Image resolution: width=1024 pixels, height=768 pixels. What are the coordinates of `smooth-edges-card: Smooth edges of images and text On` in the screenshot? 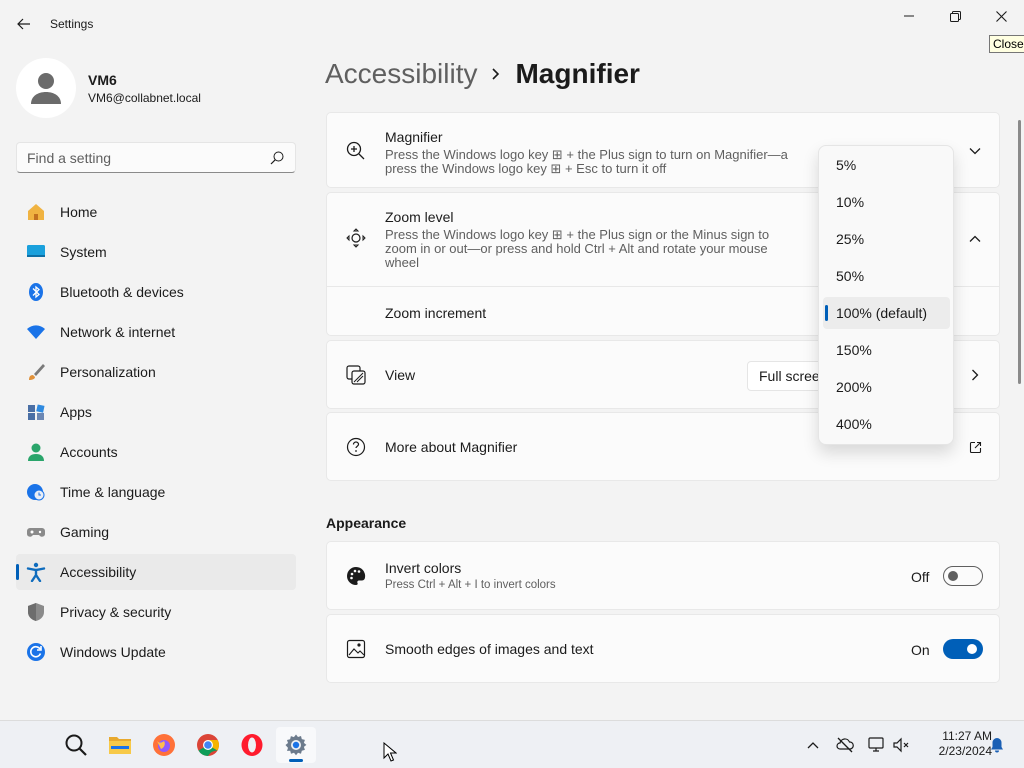 It's located at (663, 648).